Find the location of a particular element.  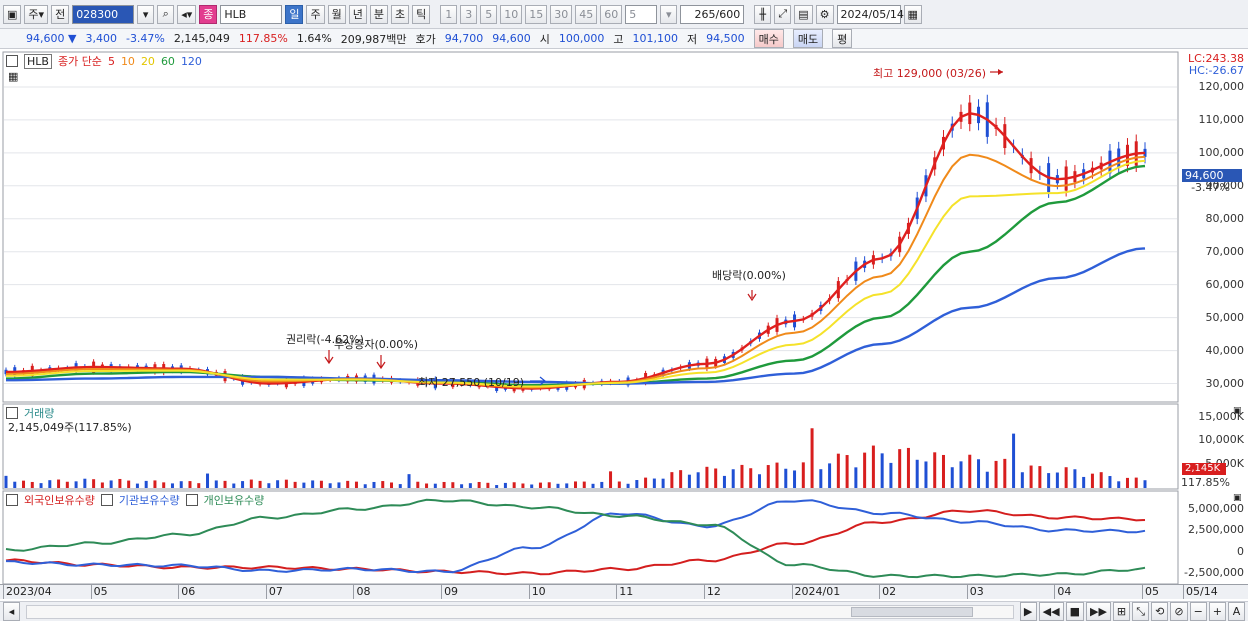

scroll-thumb is located at coordinates (911, 611).